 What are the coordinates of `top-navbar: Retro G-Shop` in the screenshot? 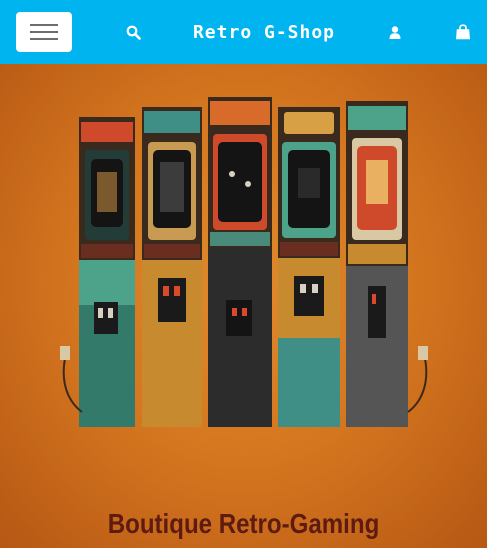 It's located at (243, 32).